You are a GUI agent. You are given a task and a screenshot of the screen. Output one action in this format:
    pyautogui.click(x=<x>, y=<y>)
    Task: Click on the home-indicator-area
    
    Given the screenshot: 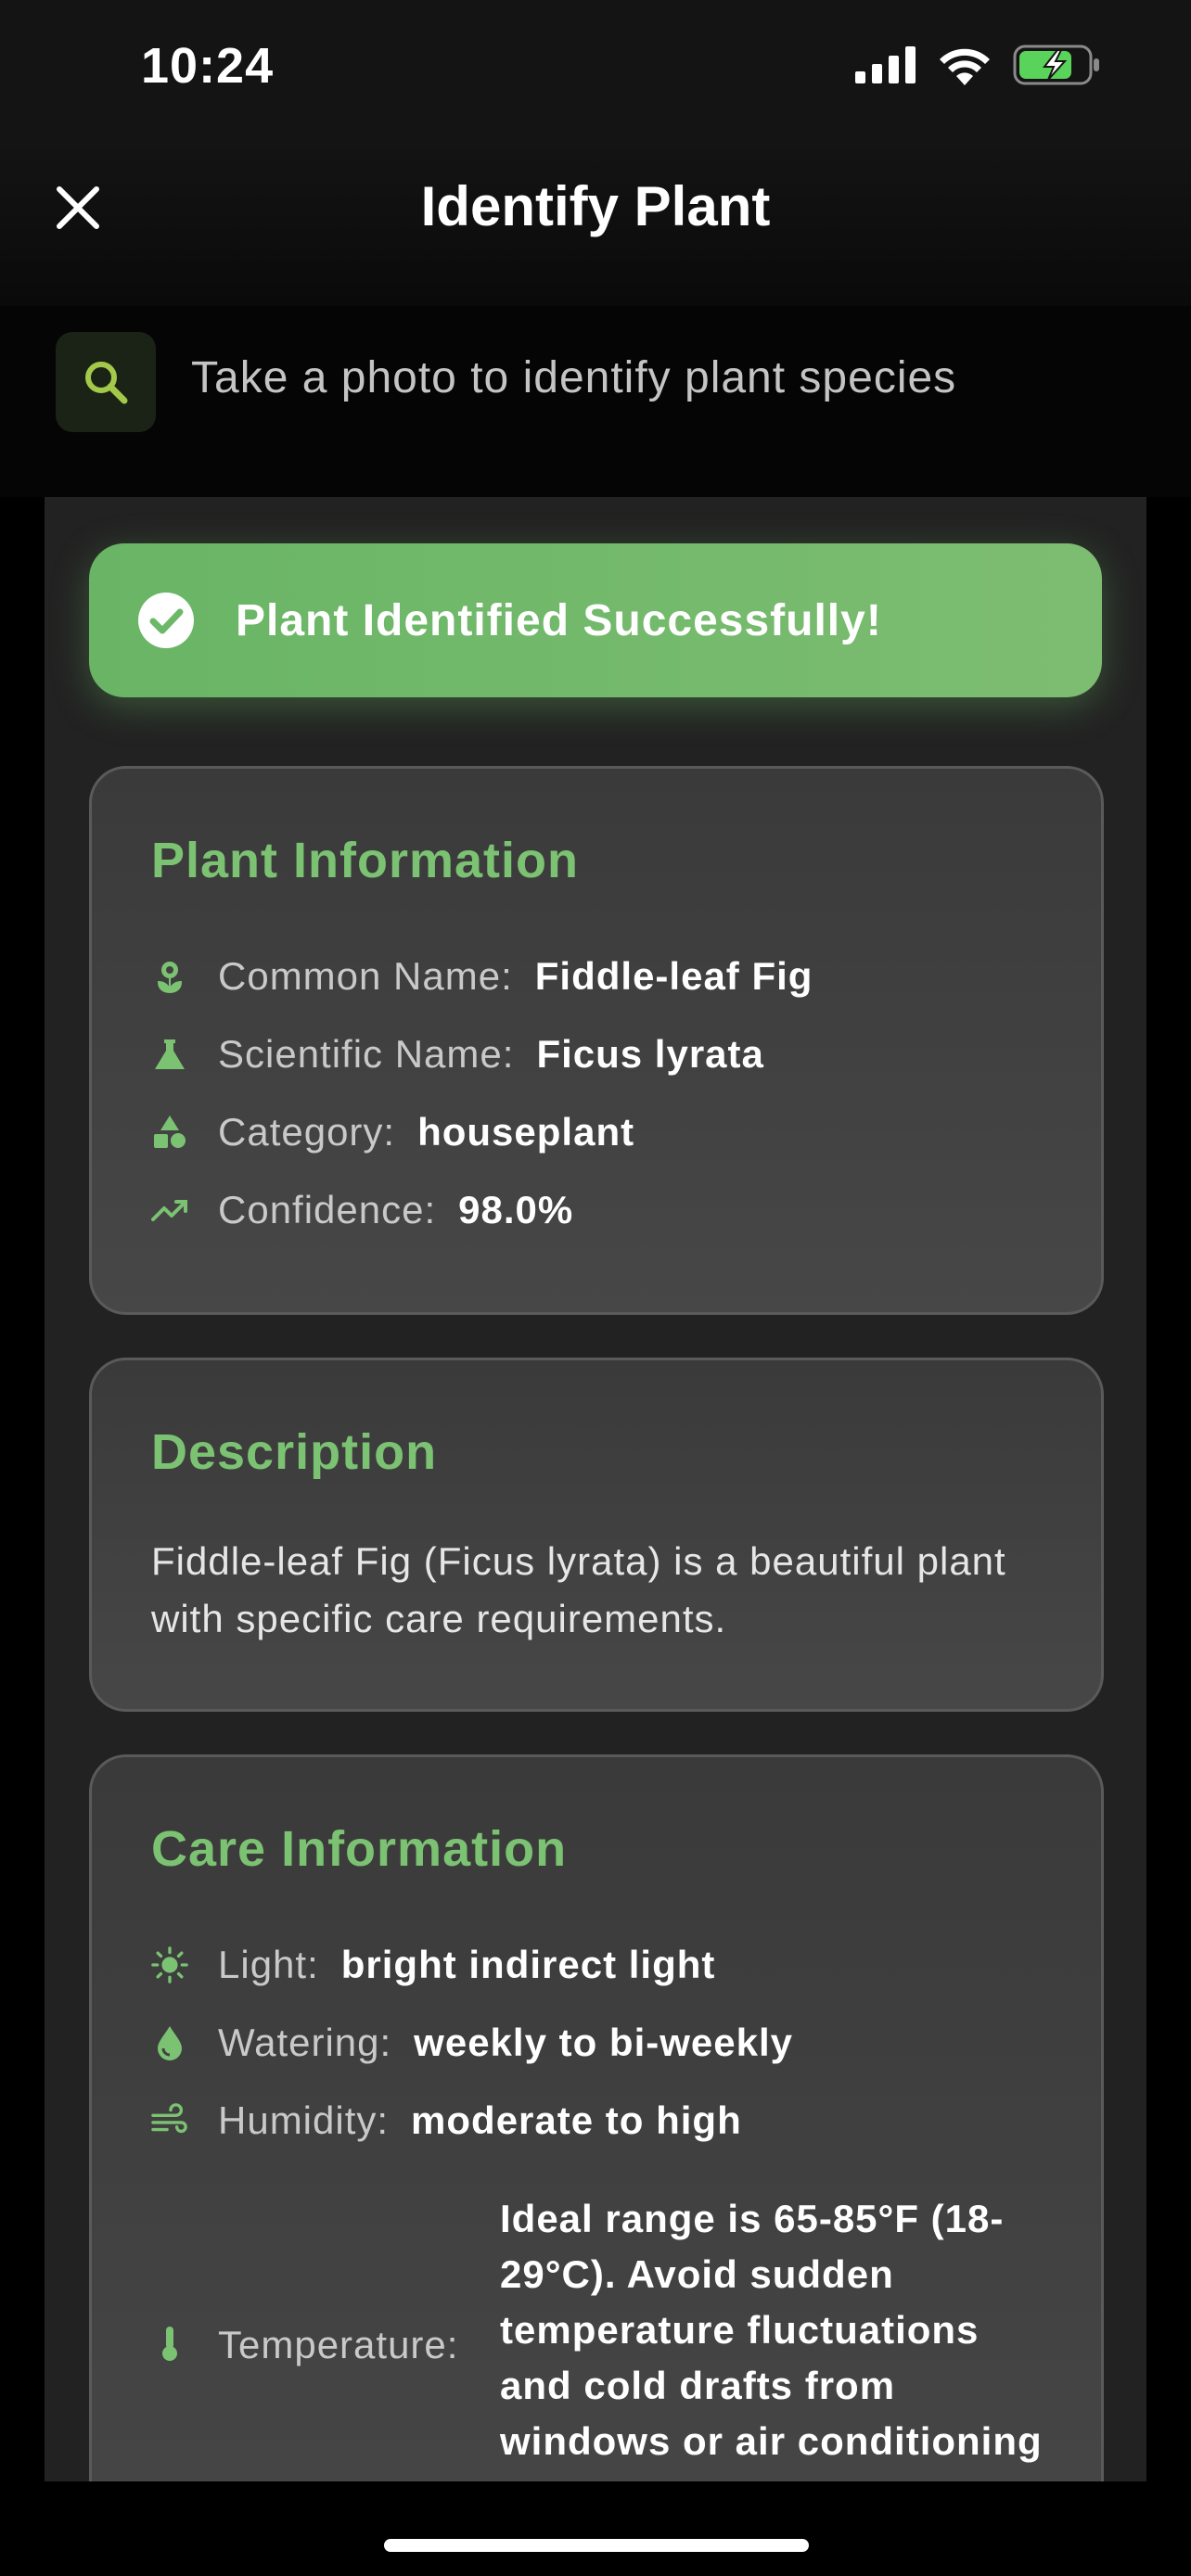 What is the action you would take?
    pyautogui.click(x=595, y=2528)
    